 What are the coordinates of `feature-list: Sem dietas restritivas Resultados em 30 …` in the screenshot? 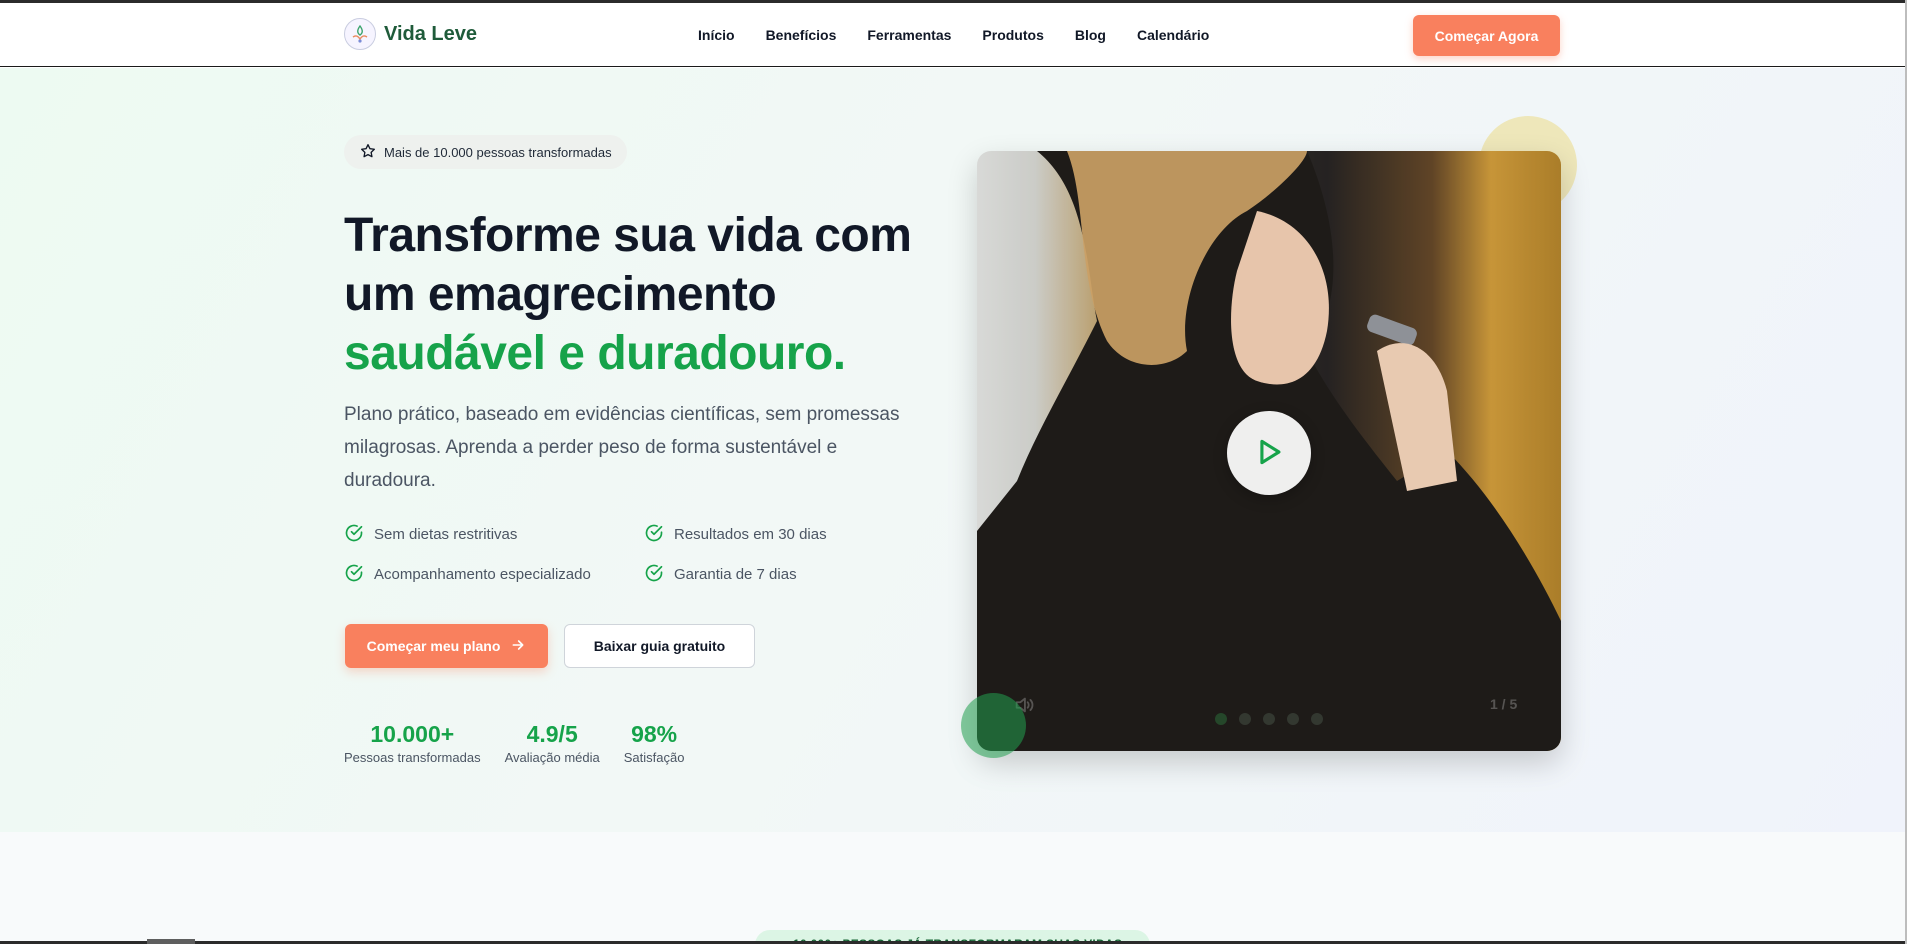 It's located at (594, 554).